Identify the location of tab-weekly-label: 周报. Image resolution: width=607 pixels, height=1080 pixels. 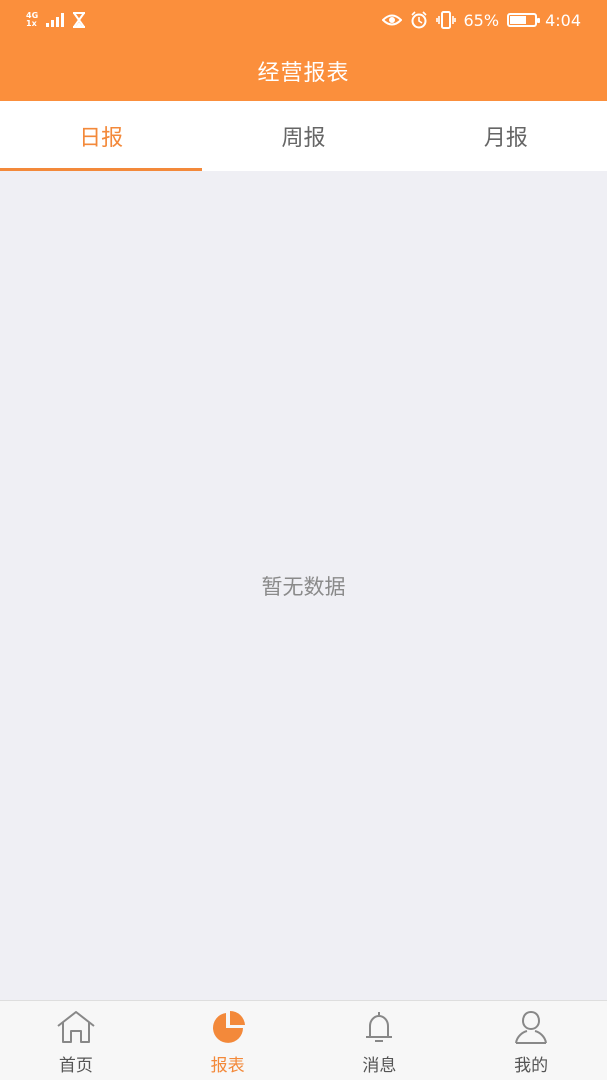
(303, 138).